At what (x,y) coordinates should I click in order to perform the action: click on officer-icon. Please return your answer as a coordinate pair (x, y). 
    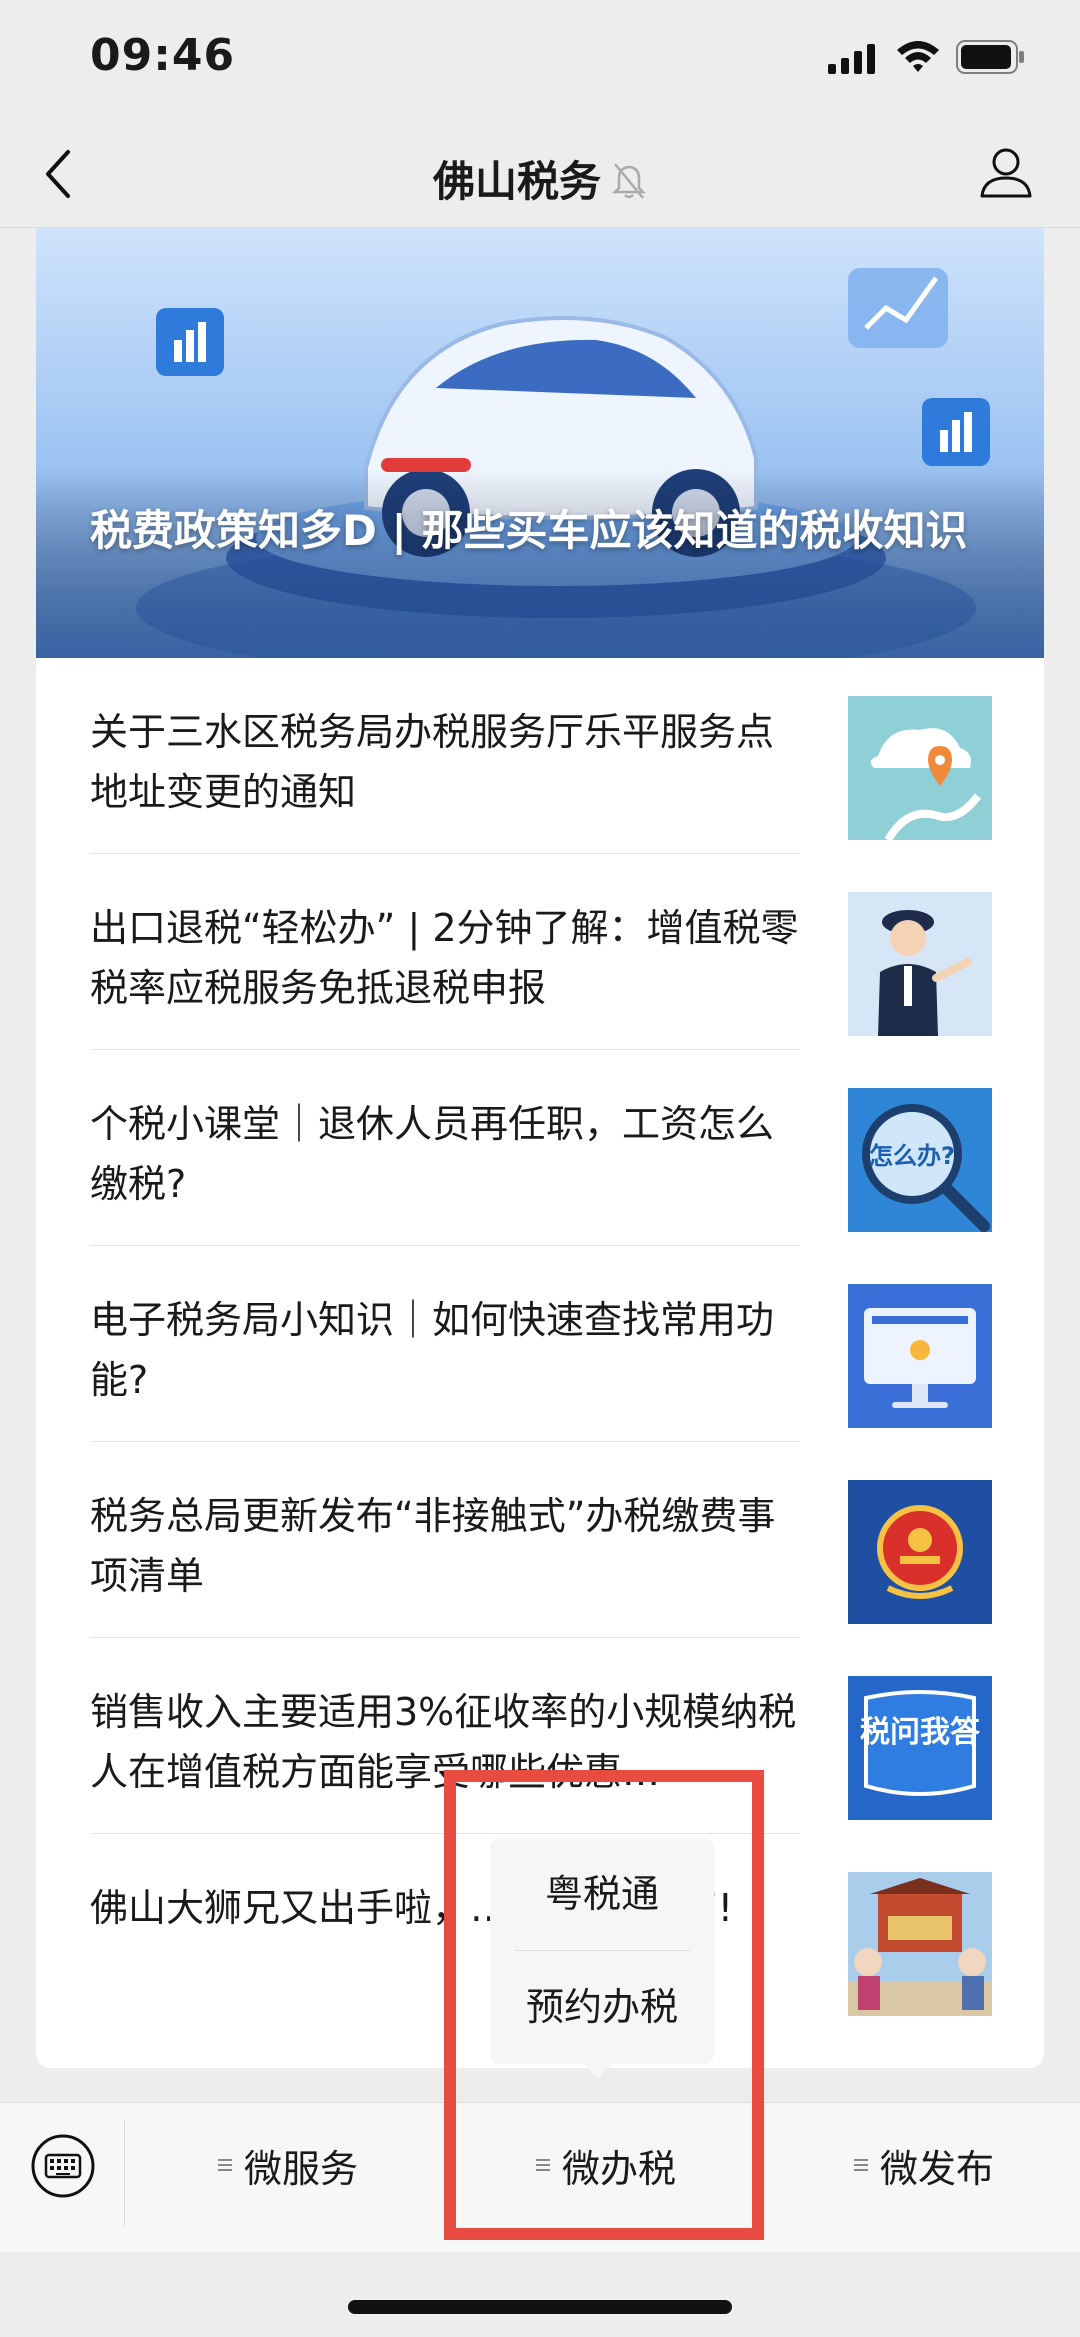
    Looking at the image, I should click on (920, 964).